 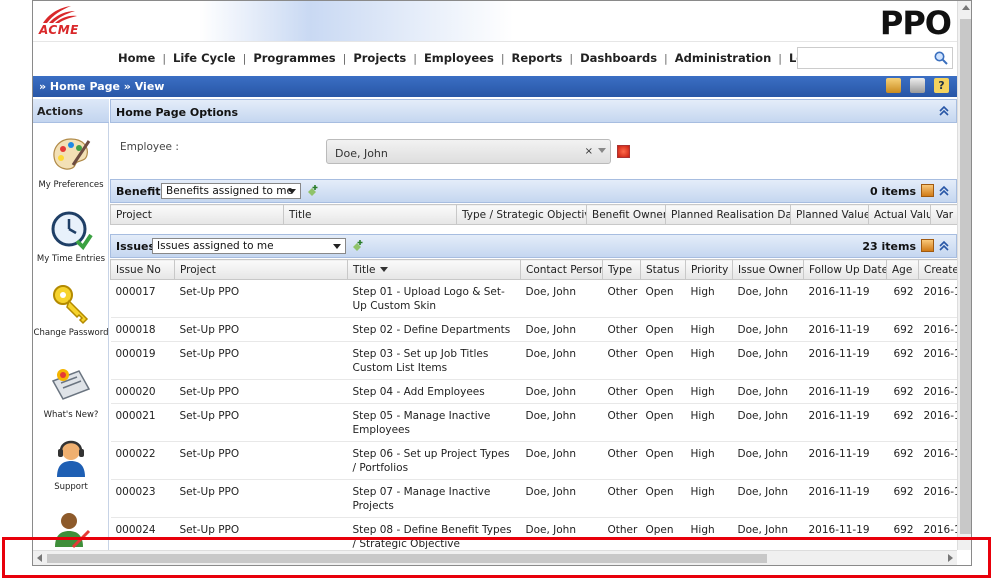 What do you see at coordinates (496, 557) in the screenshot?
I see `highlight-box` at bounding box center [496, 557].